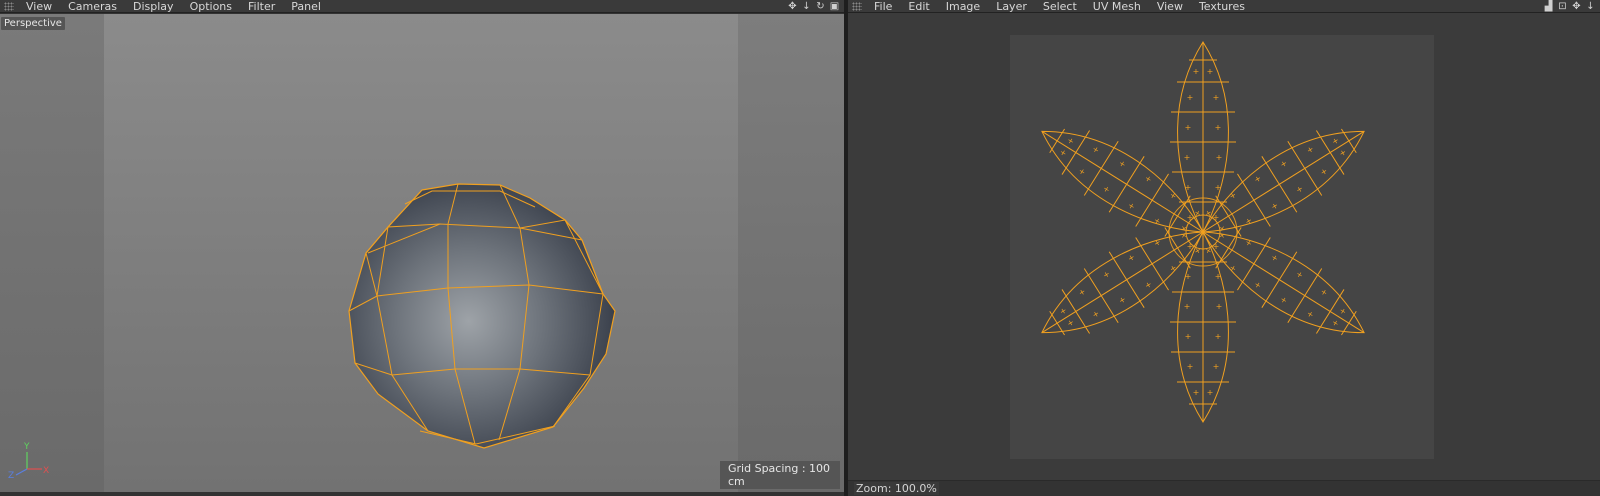  Describe the element at coordinates (820, 6) in the screenshot. I see `rotate-view-icon: ↻` at that location.